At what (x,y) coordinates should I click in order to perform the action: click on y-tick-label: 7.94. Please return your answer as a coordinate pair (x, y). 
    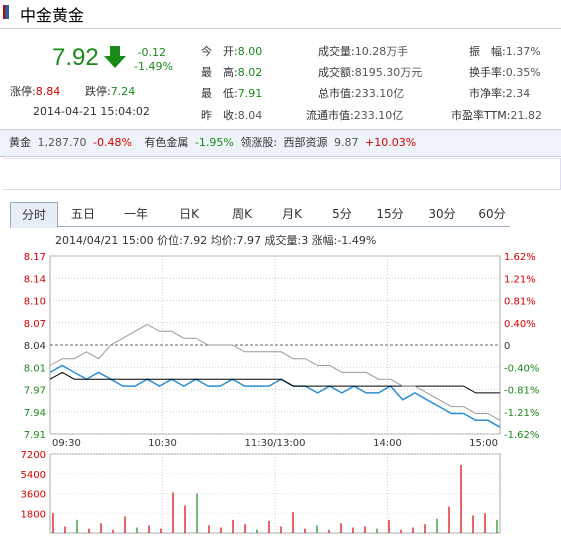
    Looking at the image, I should click on (35, 413).